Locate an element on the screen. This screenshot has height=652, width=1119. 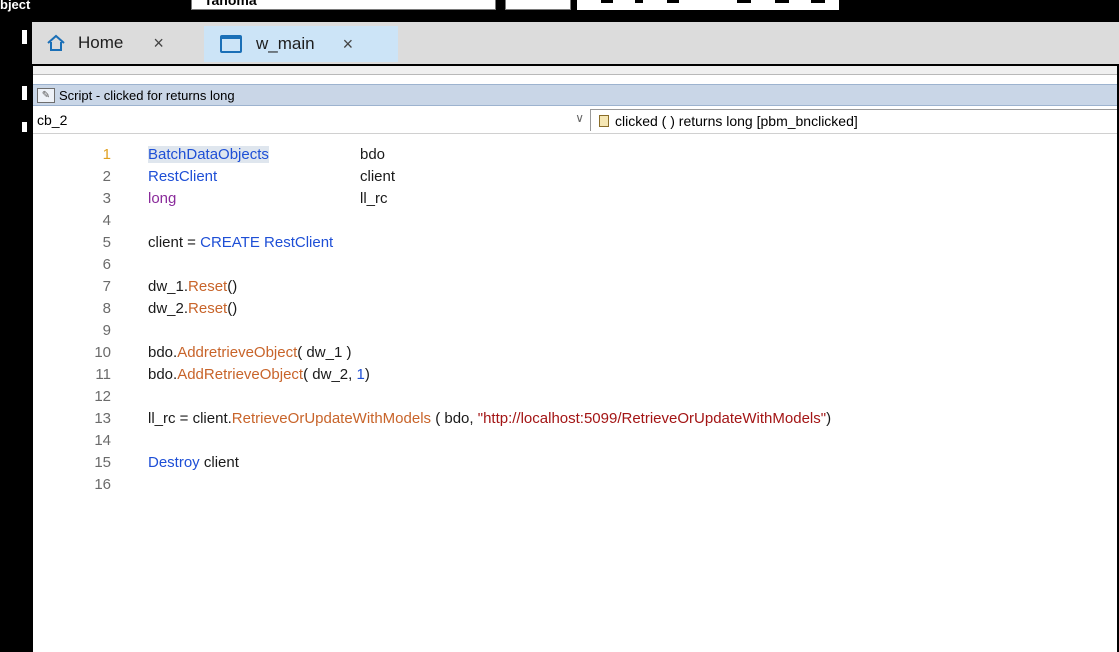
panel-divider is located at coordinates (576, 70).